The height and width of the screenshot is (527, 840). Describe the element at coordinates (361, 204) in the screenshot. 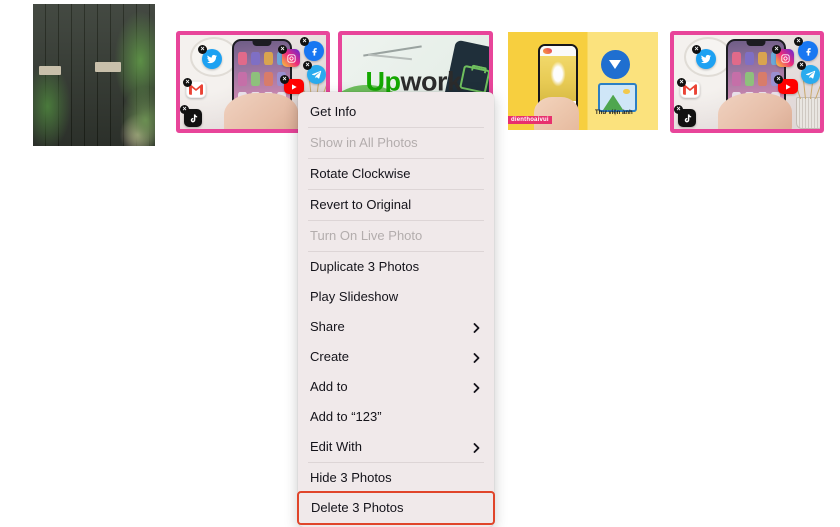

I see `menu-item-label: Revert to Original` at that location.